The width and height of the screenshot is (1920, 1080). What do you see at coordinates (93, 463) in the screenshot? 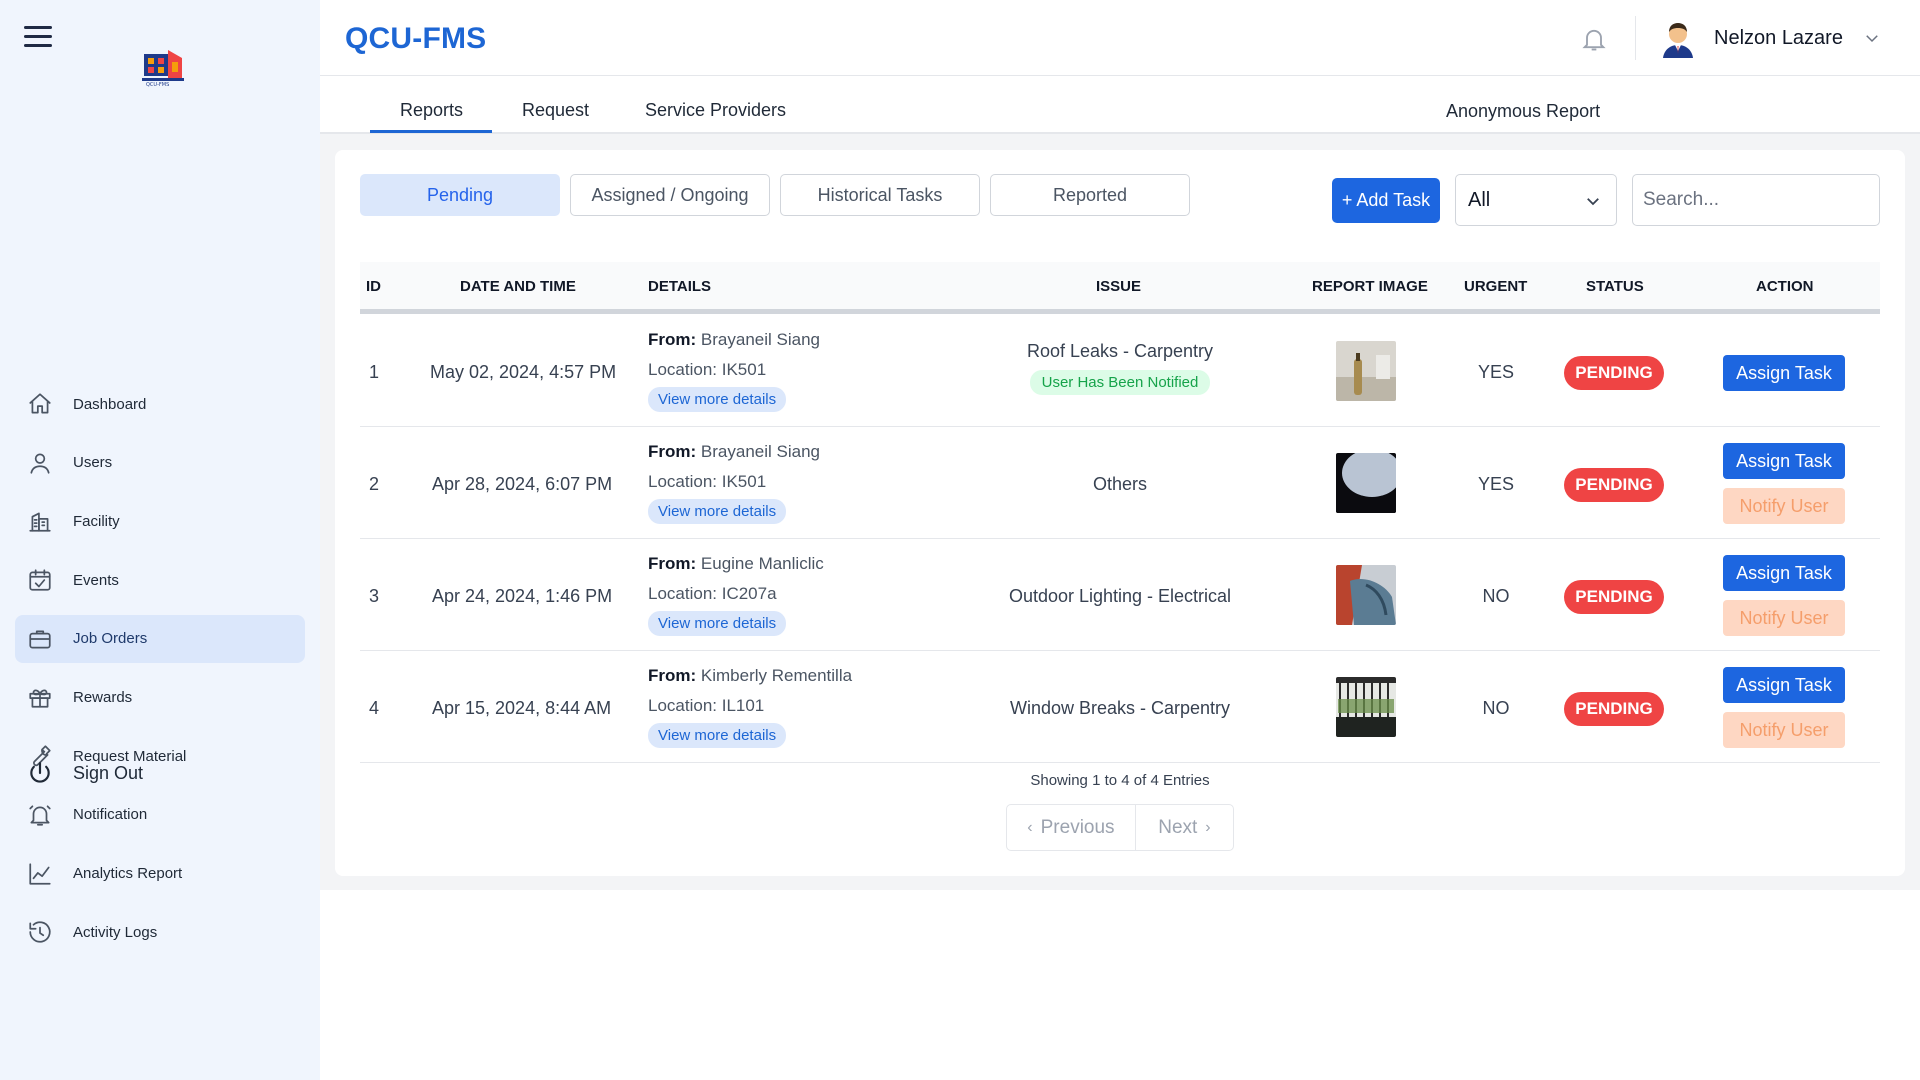
I see `sidebar-item-label: Users` at bounding box center [93, 463].